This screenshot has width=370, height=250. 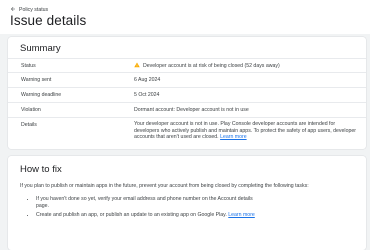 What do you see at coordinates (40, 48) in the screenshot?
I see `summary-title: Summary` at bounding box center [40, 48].